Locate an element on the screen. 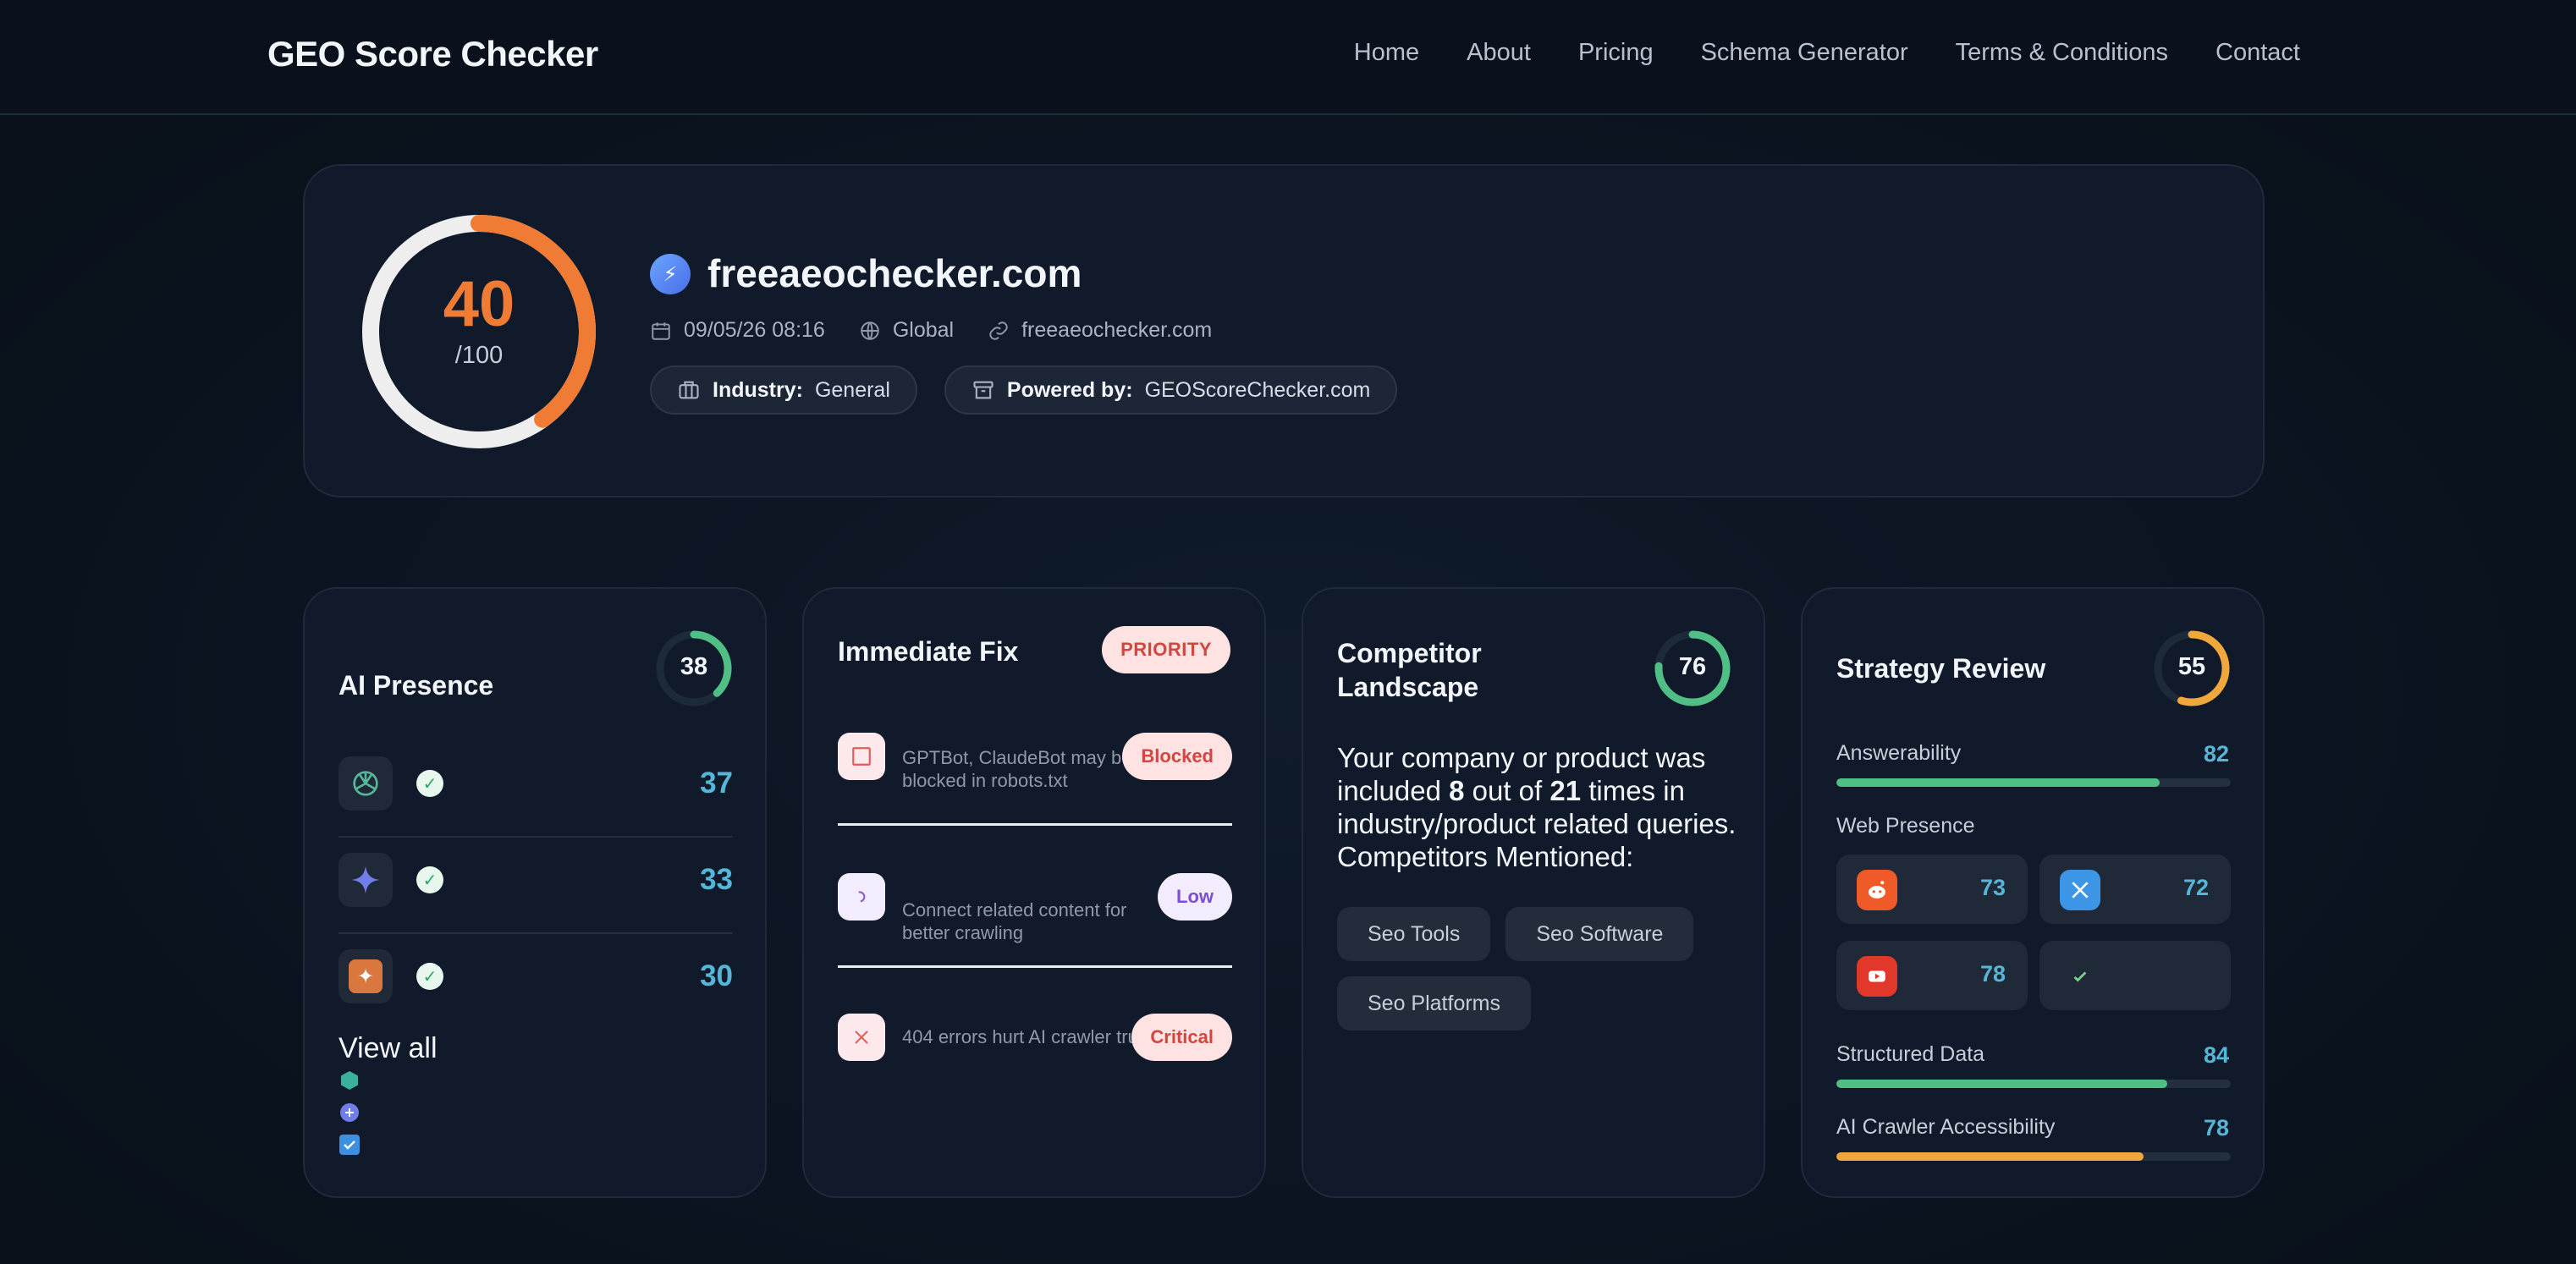 The width and height of the screenshot is (2576, 1264). square-icon is located at coordinates (861, 756).